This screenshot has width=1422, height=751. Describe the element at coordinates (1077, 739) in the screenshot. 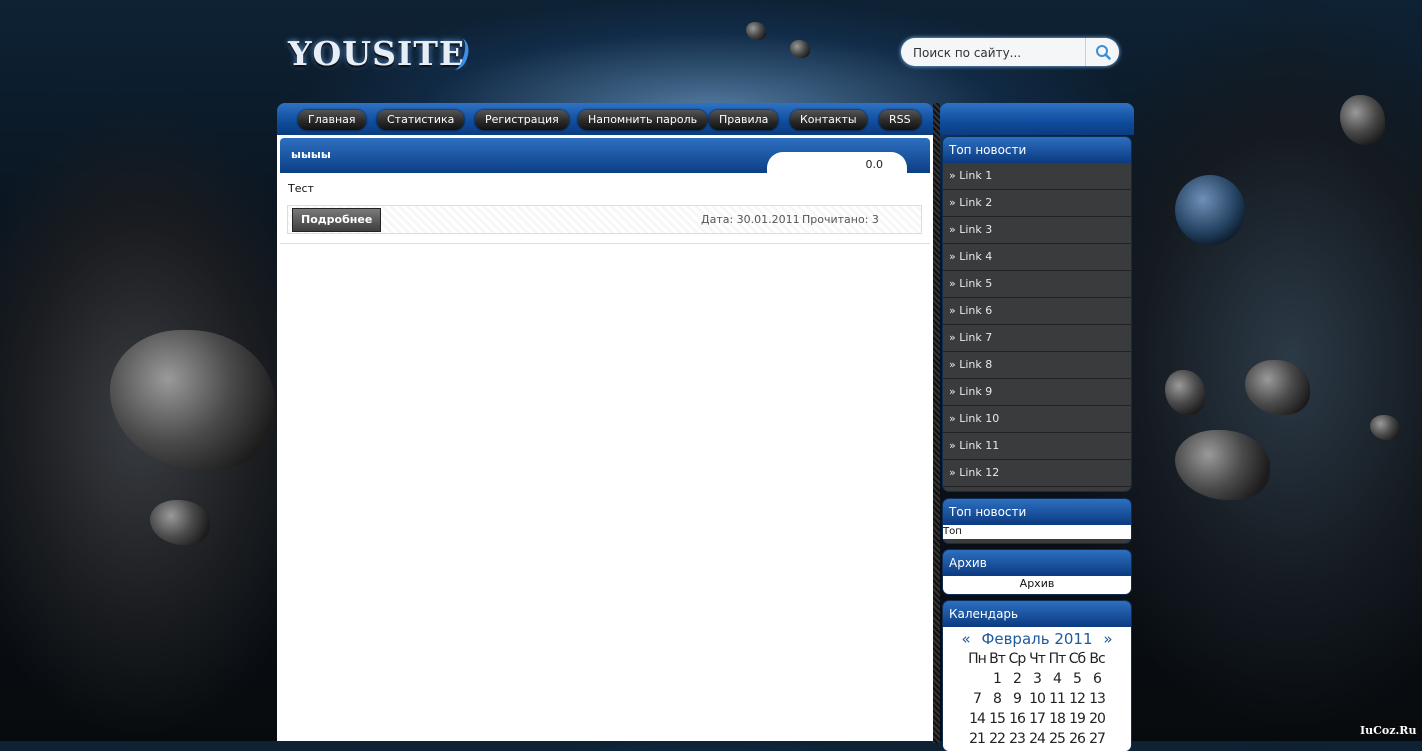

I see `calendar-day: 26` at that location.